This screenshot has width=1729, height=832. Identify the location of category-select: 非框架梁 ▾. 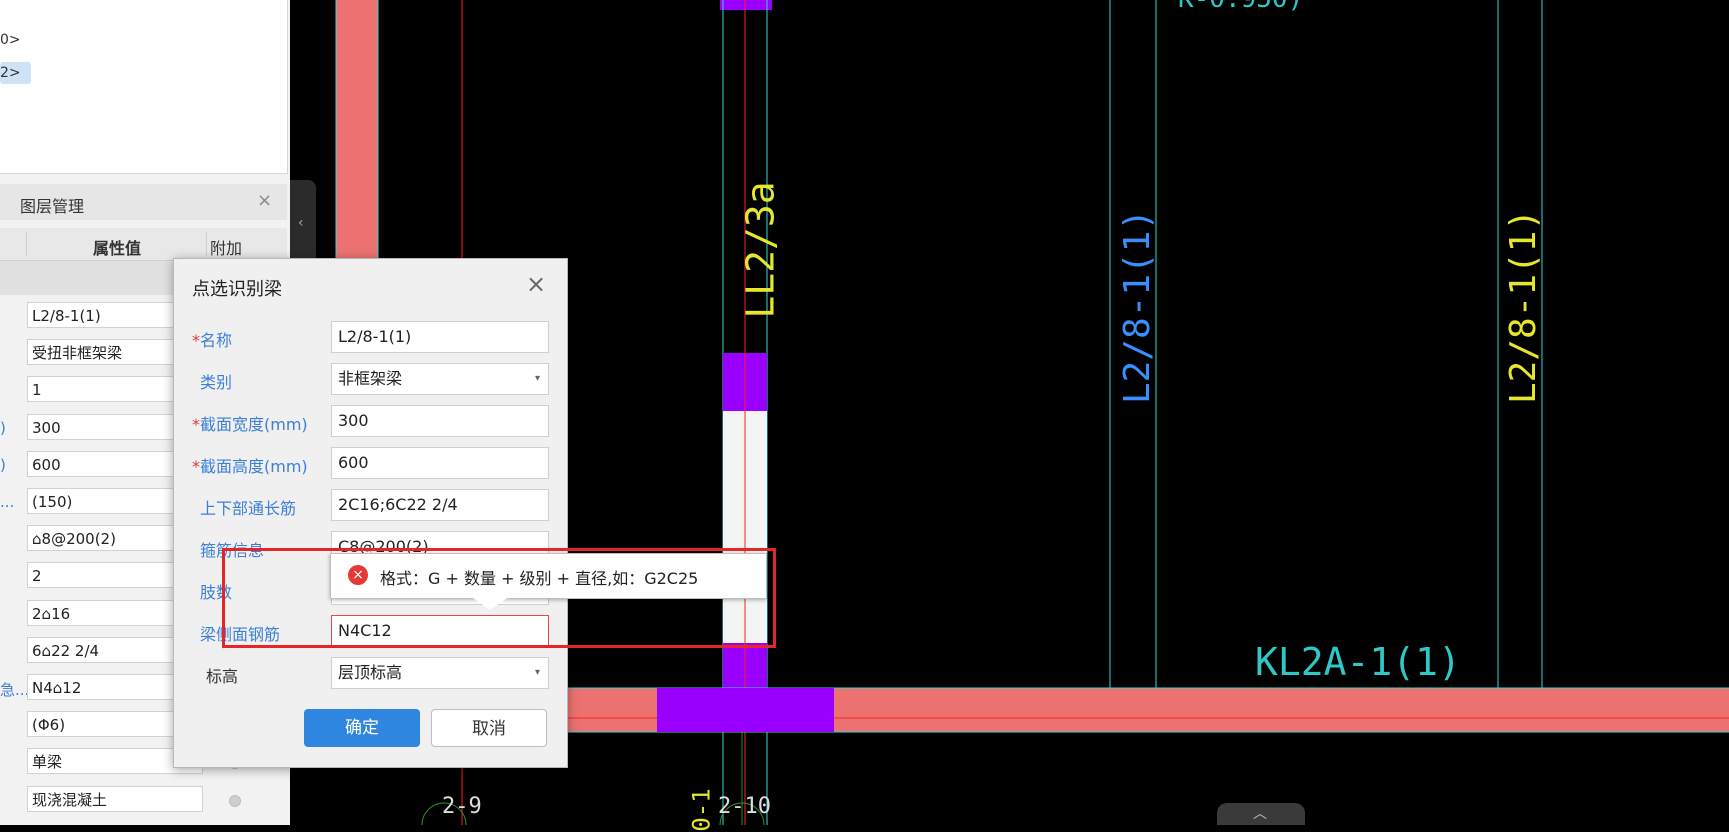
(440, 379).